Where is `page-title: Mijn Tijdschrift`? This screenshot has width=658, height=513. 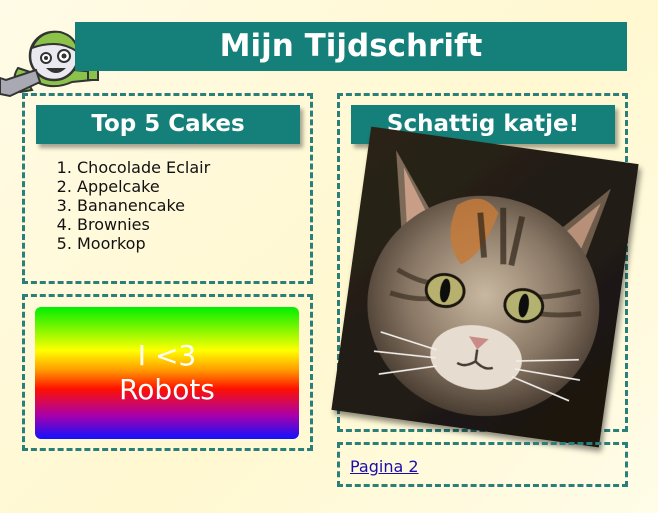 page-title: Mijn Tijdschrift is located at coordinates (351, 46).